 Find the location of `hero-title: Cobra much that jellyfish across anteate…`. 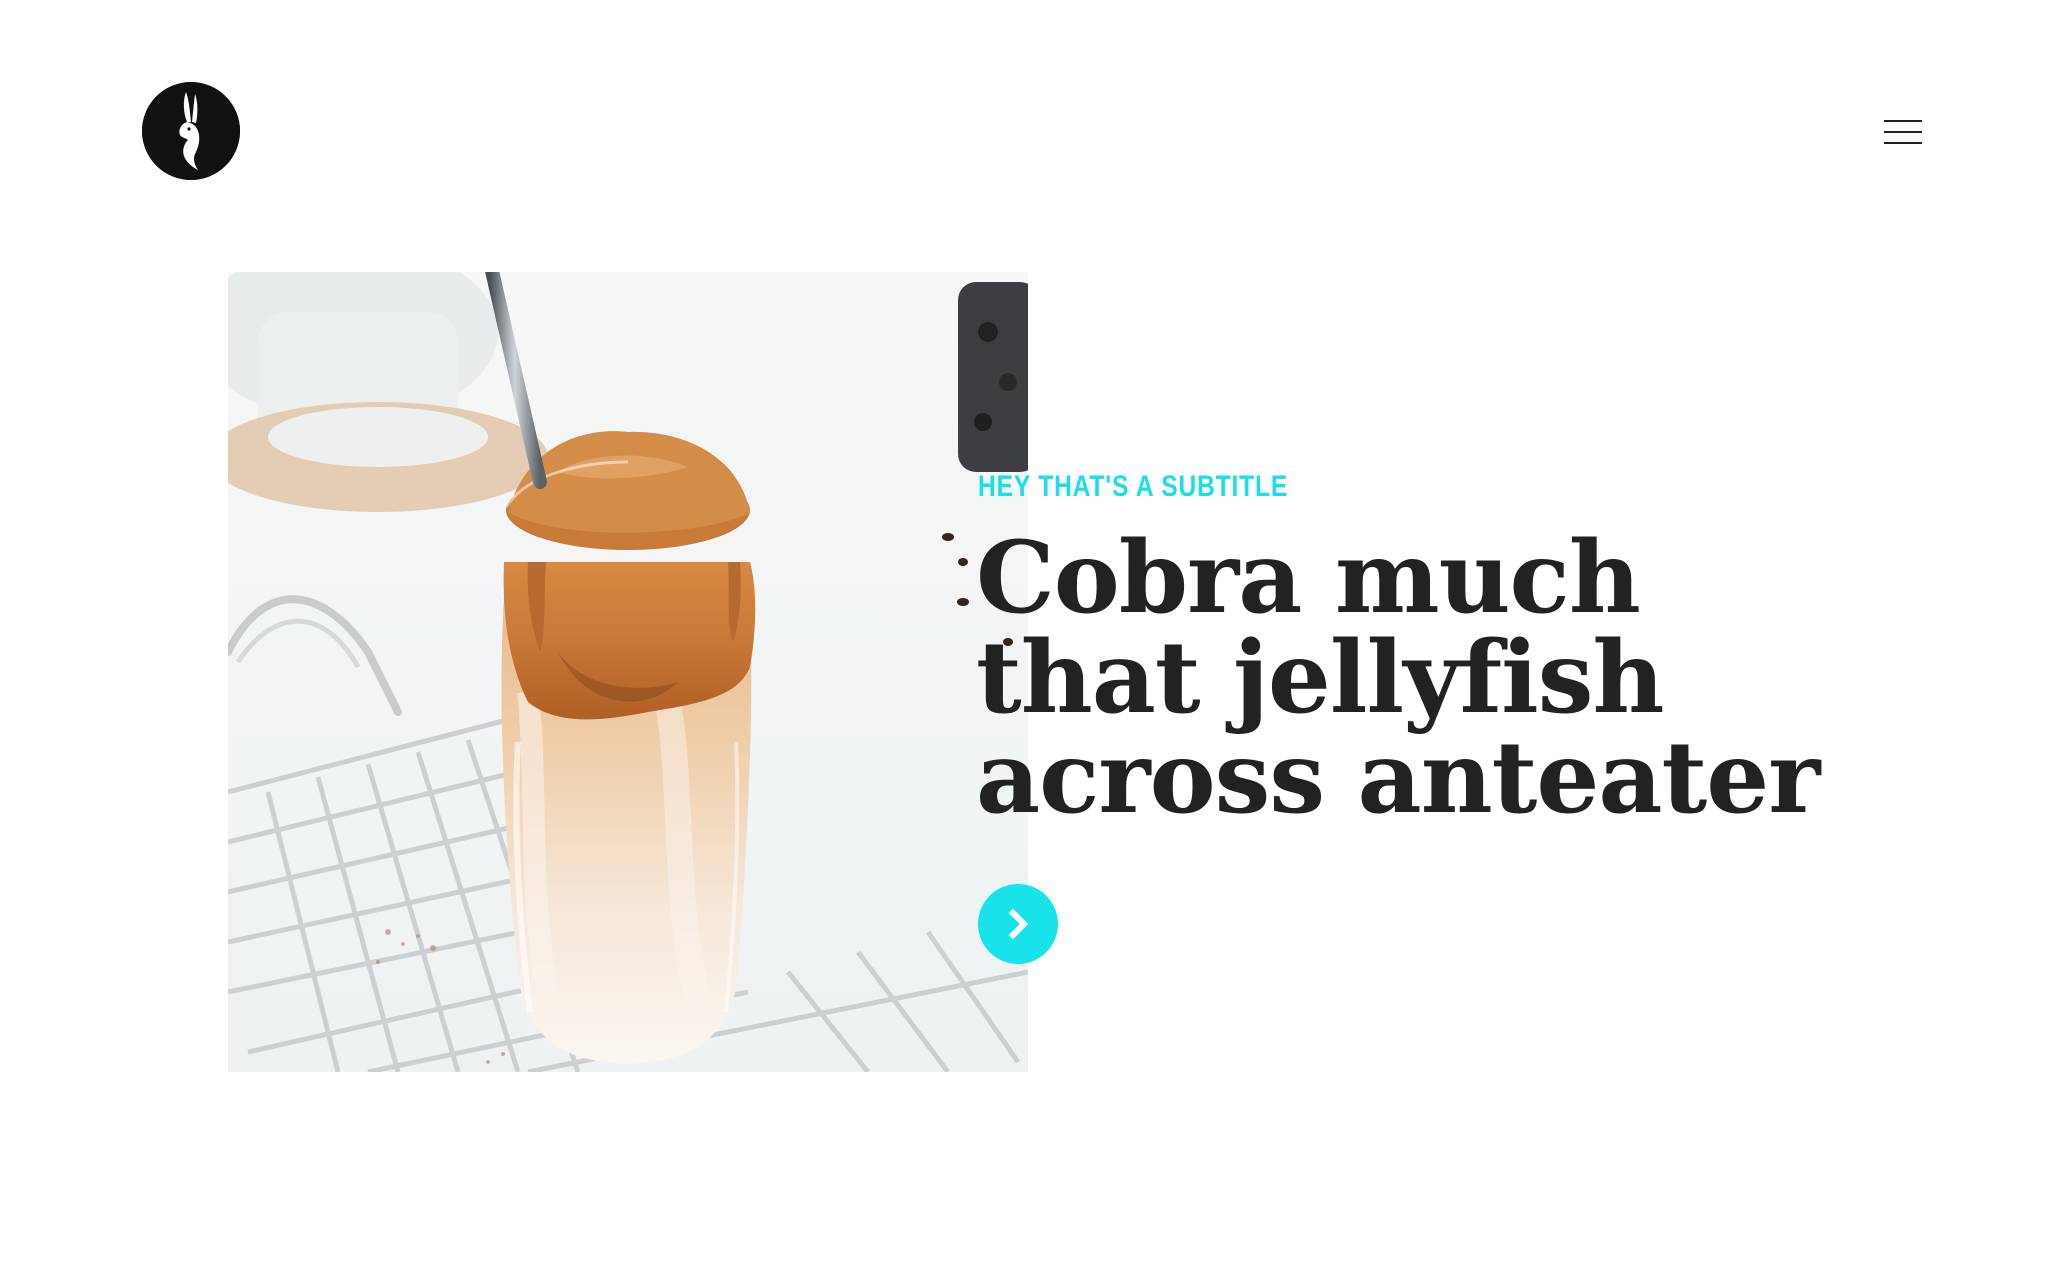

hero-title: Cobra much that jellyfish across anteate… is located at coordinates (1476, 678).